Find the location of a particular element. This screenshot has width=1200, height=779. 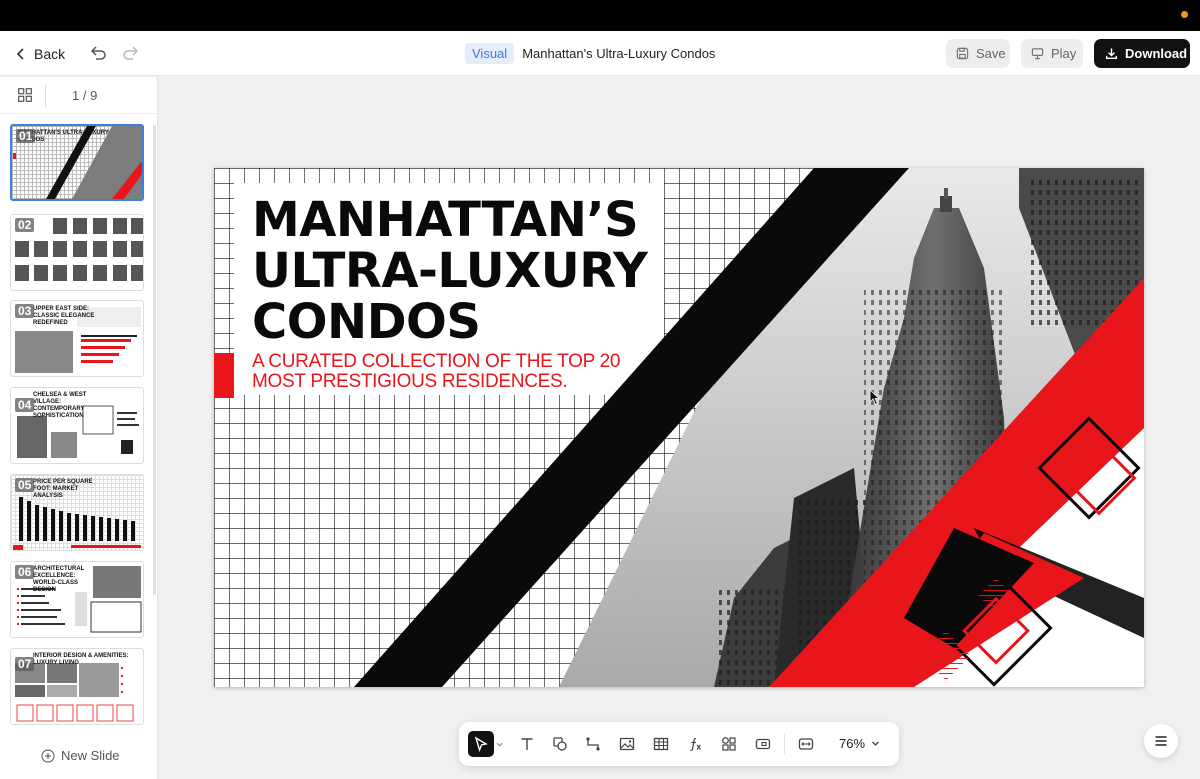

thumbnail-number: 02 is located at coordinates (25, 225).